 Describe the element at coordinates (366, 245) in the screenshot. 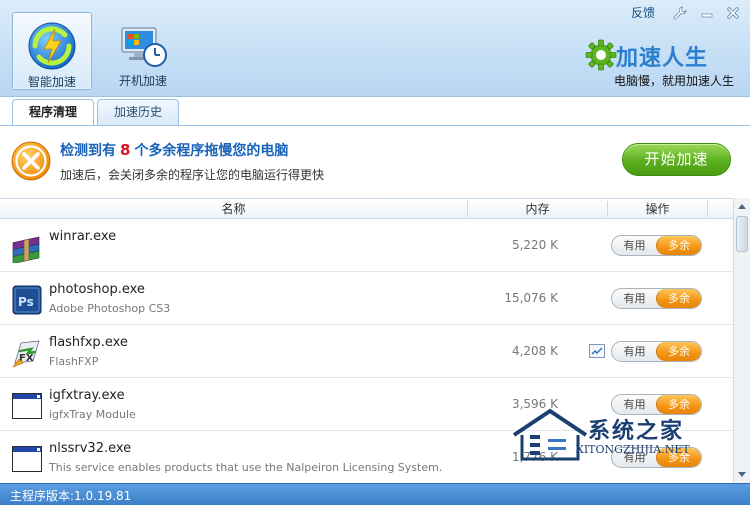

I see `table-row: winrar.exe 5,220 K 有用 多余` at that location.